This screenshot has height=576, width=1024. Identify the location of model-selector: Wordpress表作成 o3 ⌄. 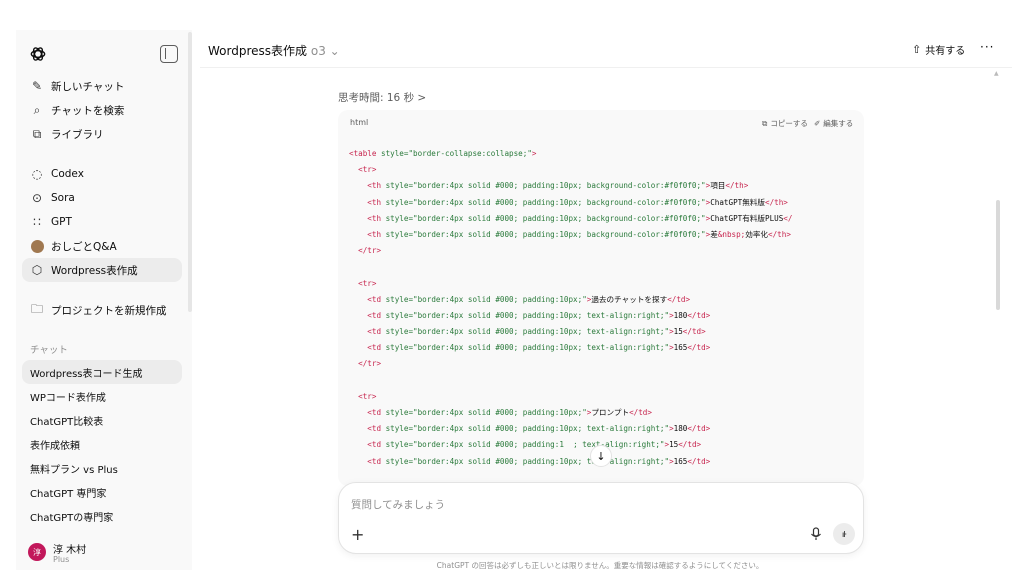
(274, 50).